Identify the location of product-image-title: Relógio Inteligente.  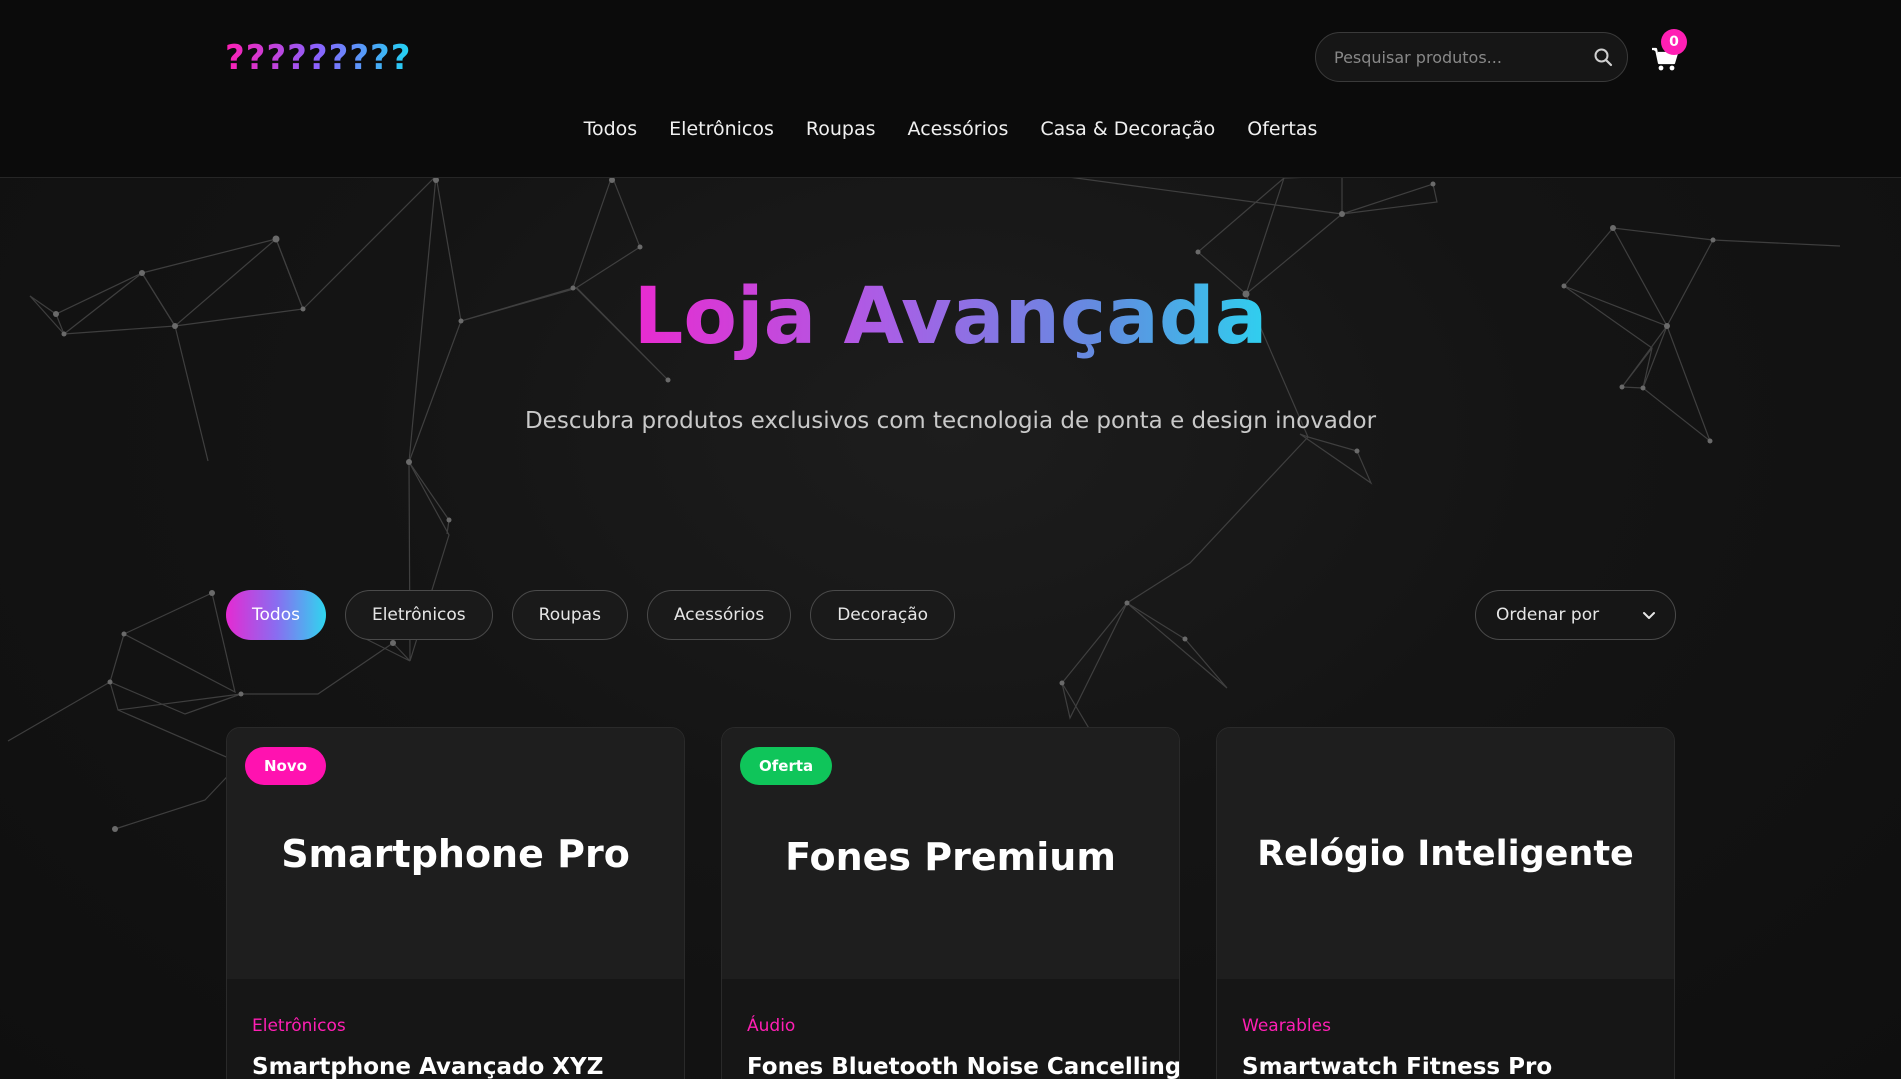
(1445, 853).